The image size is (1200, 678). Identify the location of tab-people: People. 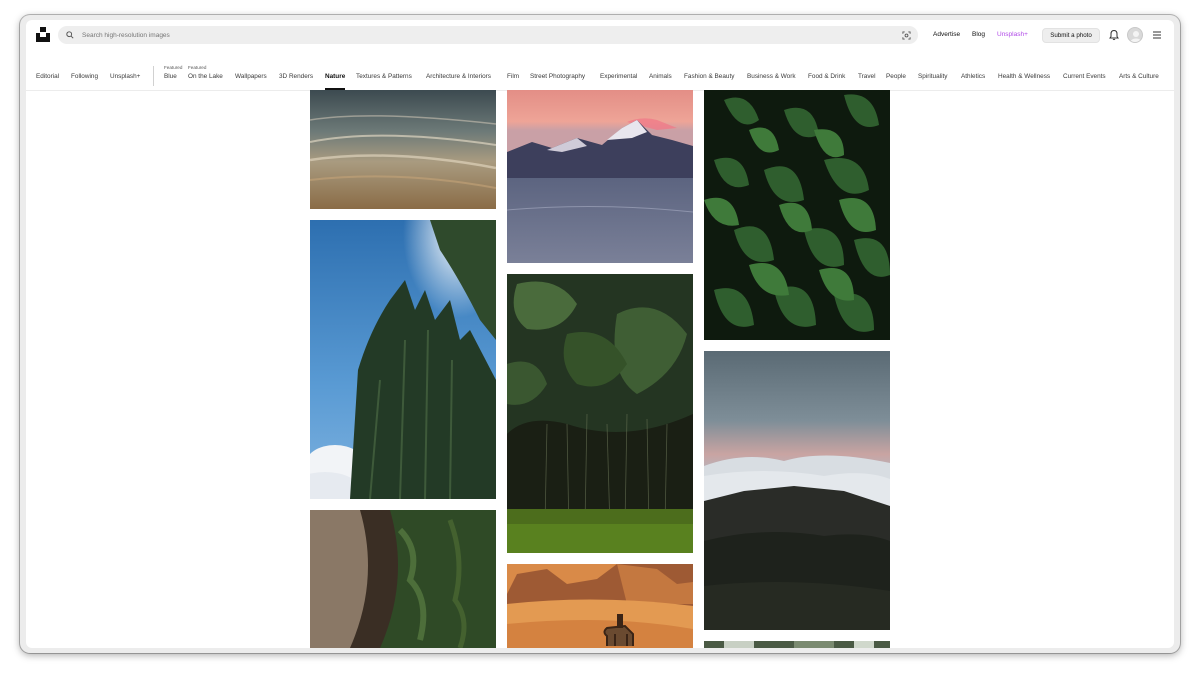
(896, 76).